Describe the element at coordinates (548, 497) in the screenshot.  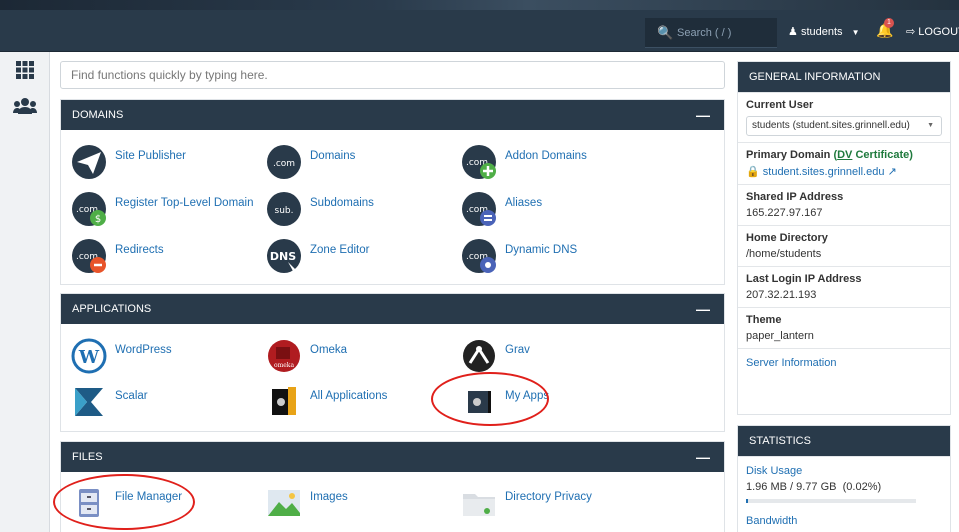
I see `directory-privacy-label: Directory Privacy` at that location.